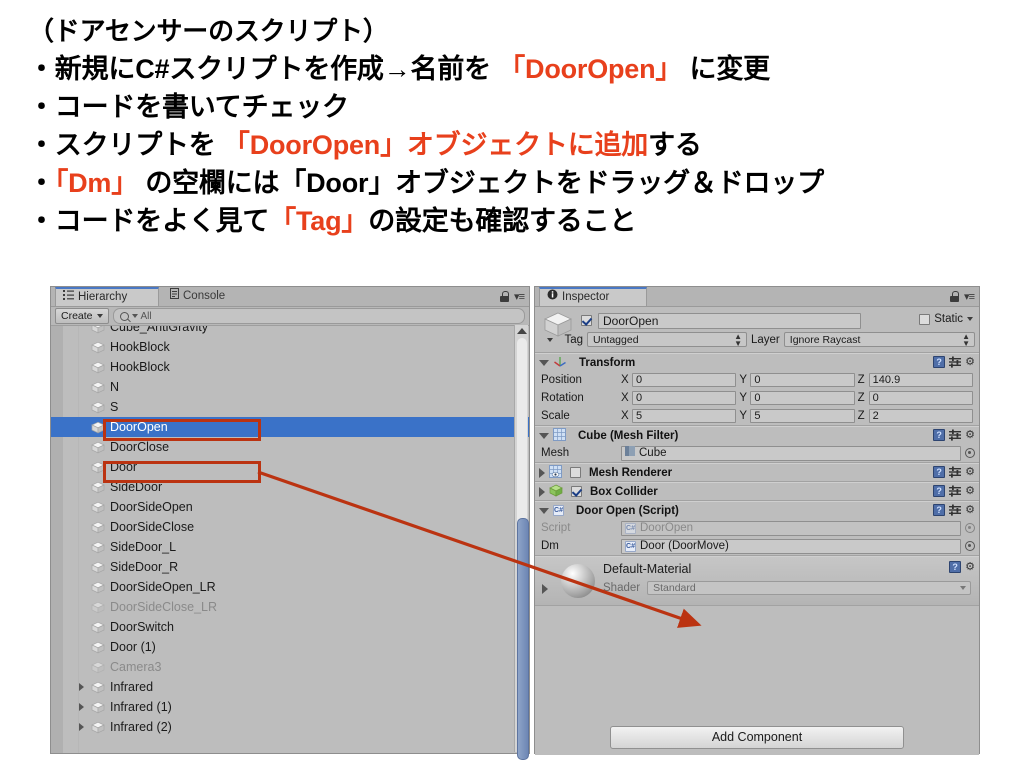 The width and height of the screenshot is (1024, 768). Describe the element at coordinates (290, 387) in the screenshot. I see `hierarchy-item-n: N` at that location.